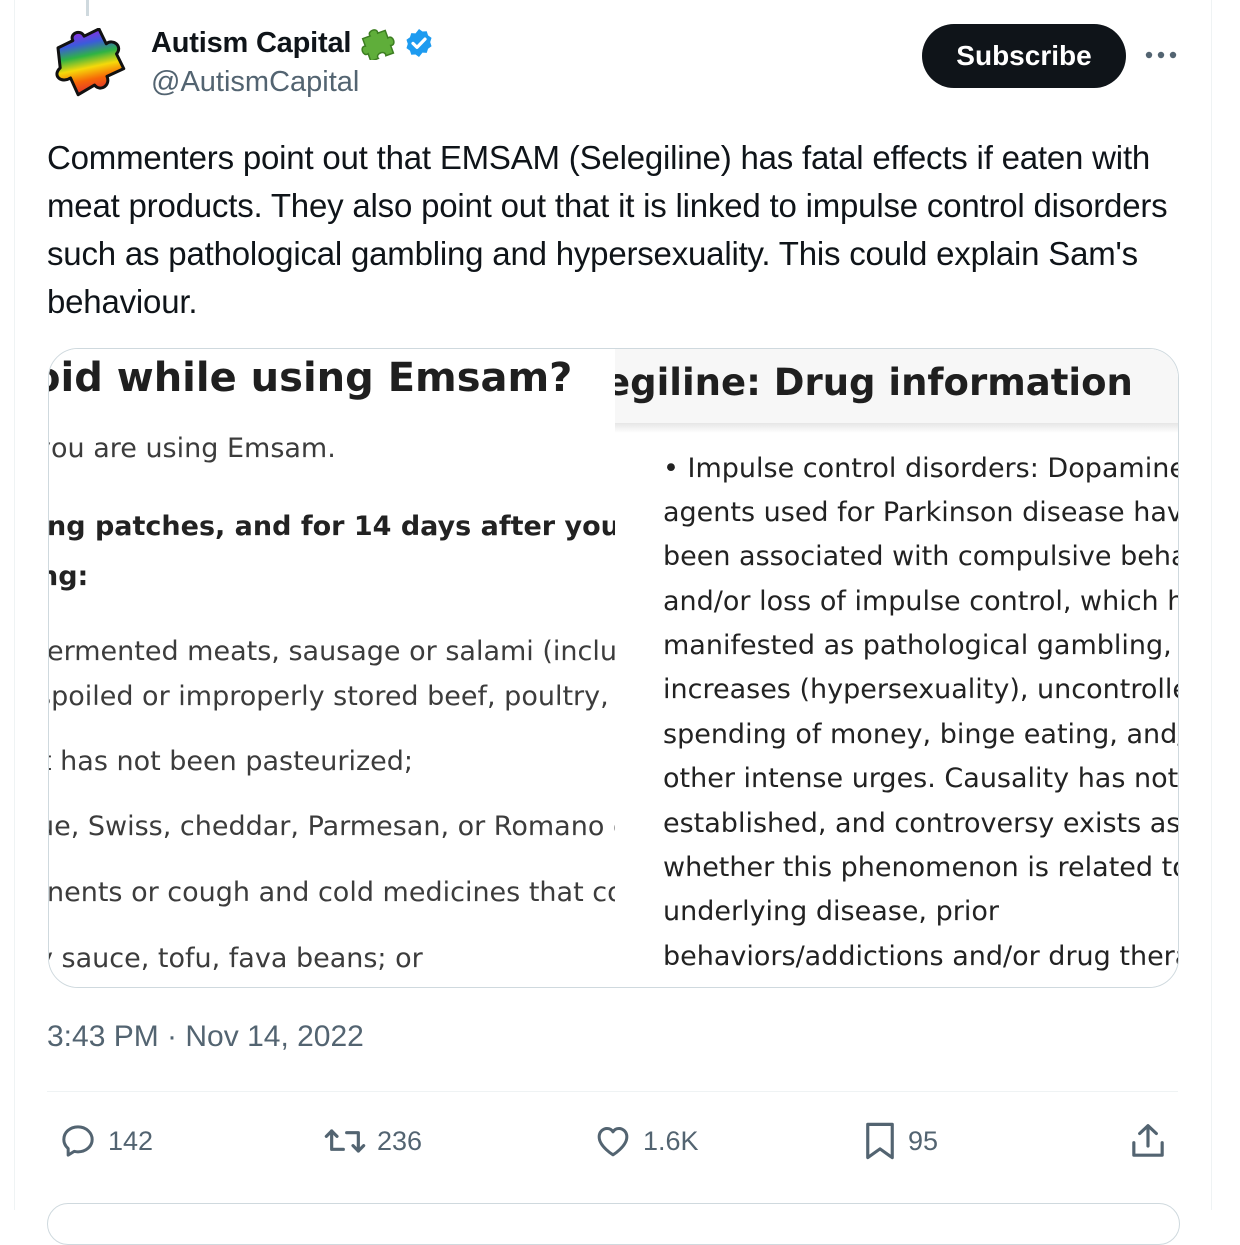 This screenshot has height=1245, width=1240. Describe the element at coordinates (372, 1141) in the screenshot. I see `repost-button: 236` at that location.